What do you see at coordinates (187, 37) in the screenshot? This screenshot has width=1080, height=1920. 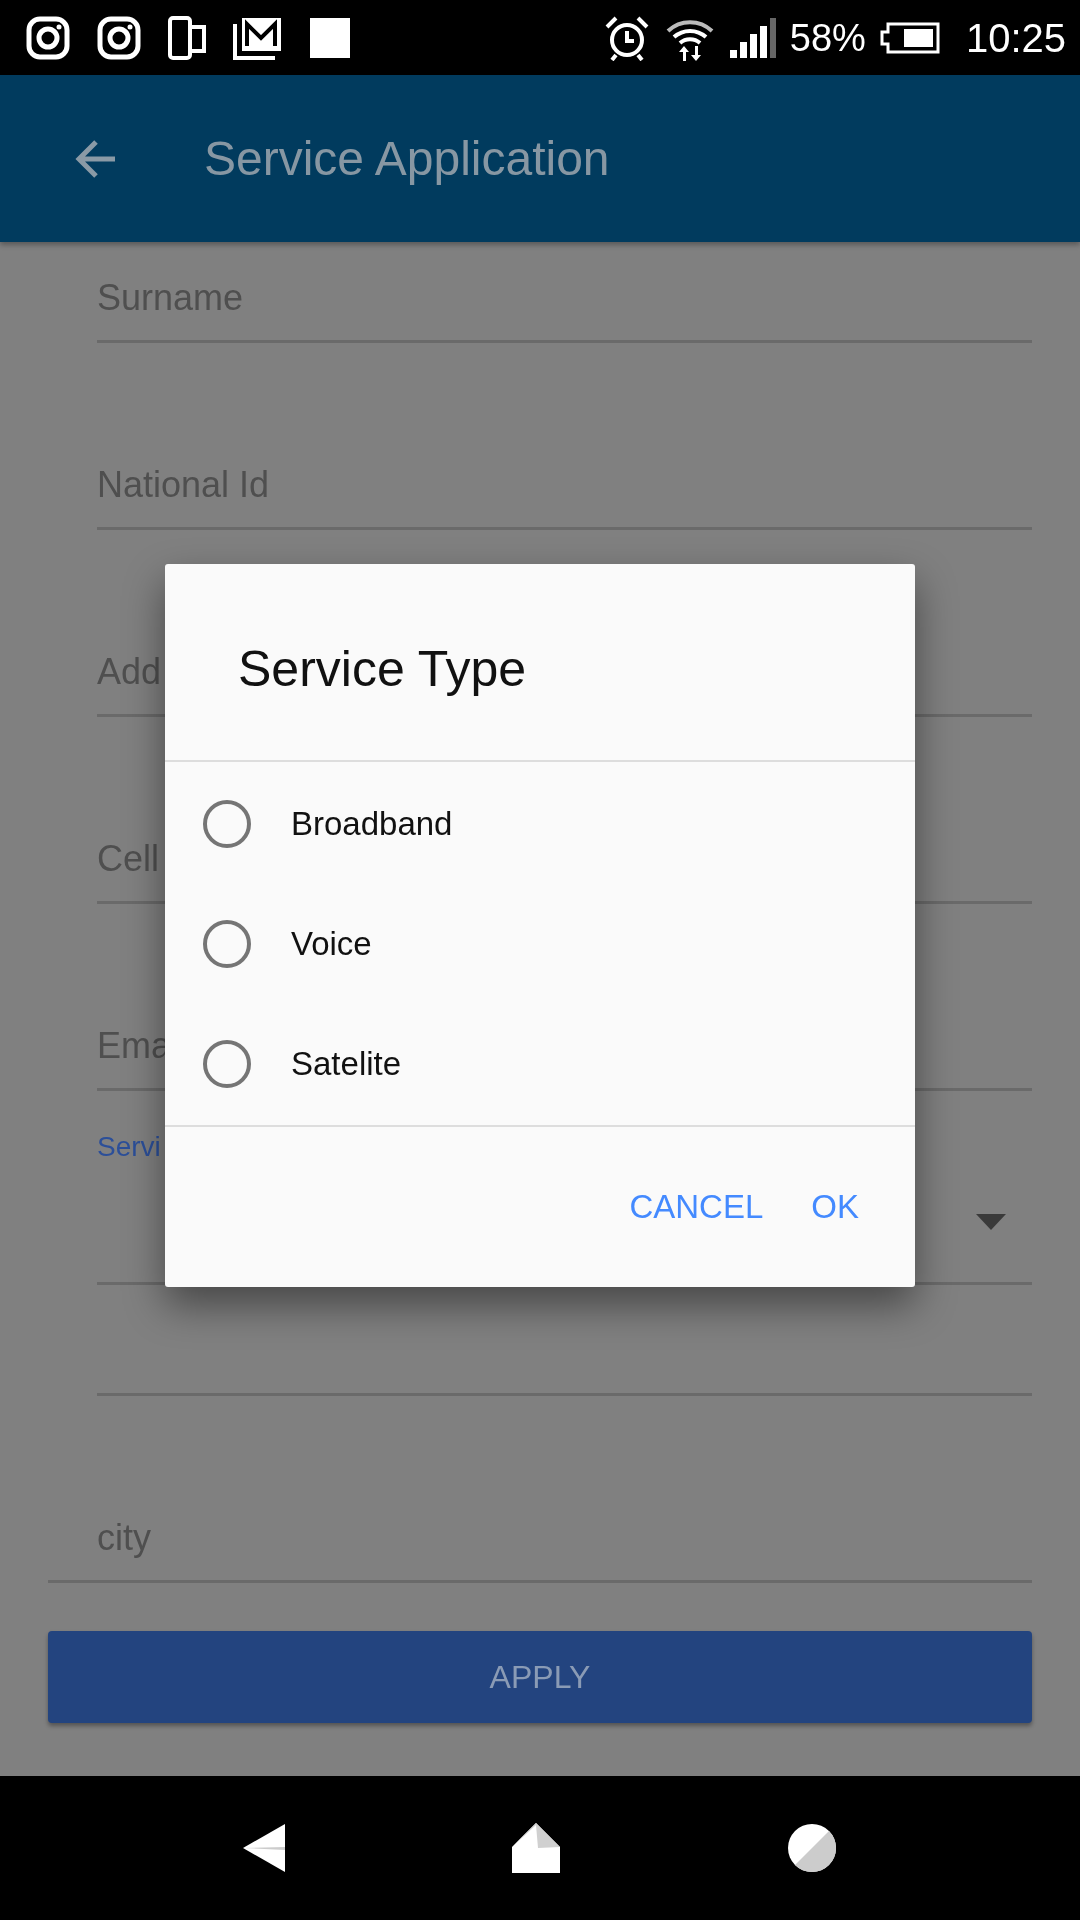 I see `devices-icon` at bounding box center [187, 37].